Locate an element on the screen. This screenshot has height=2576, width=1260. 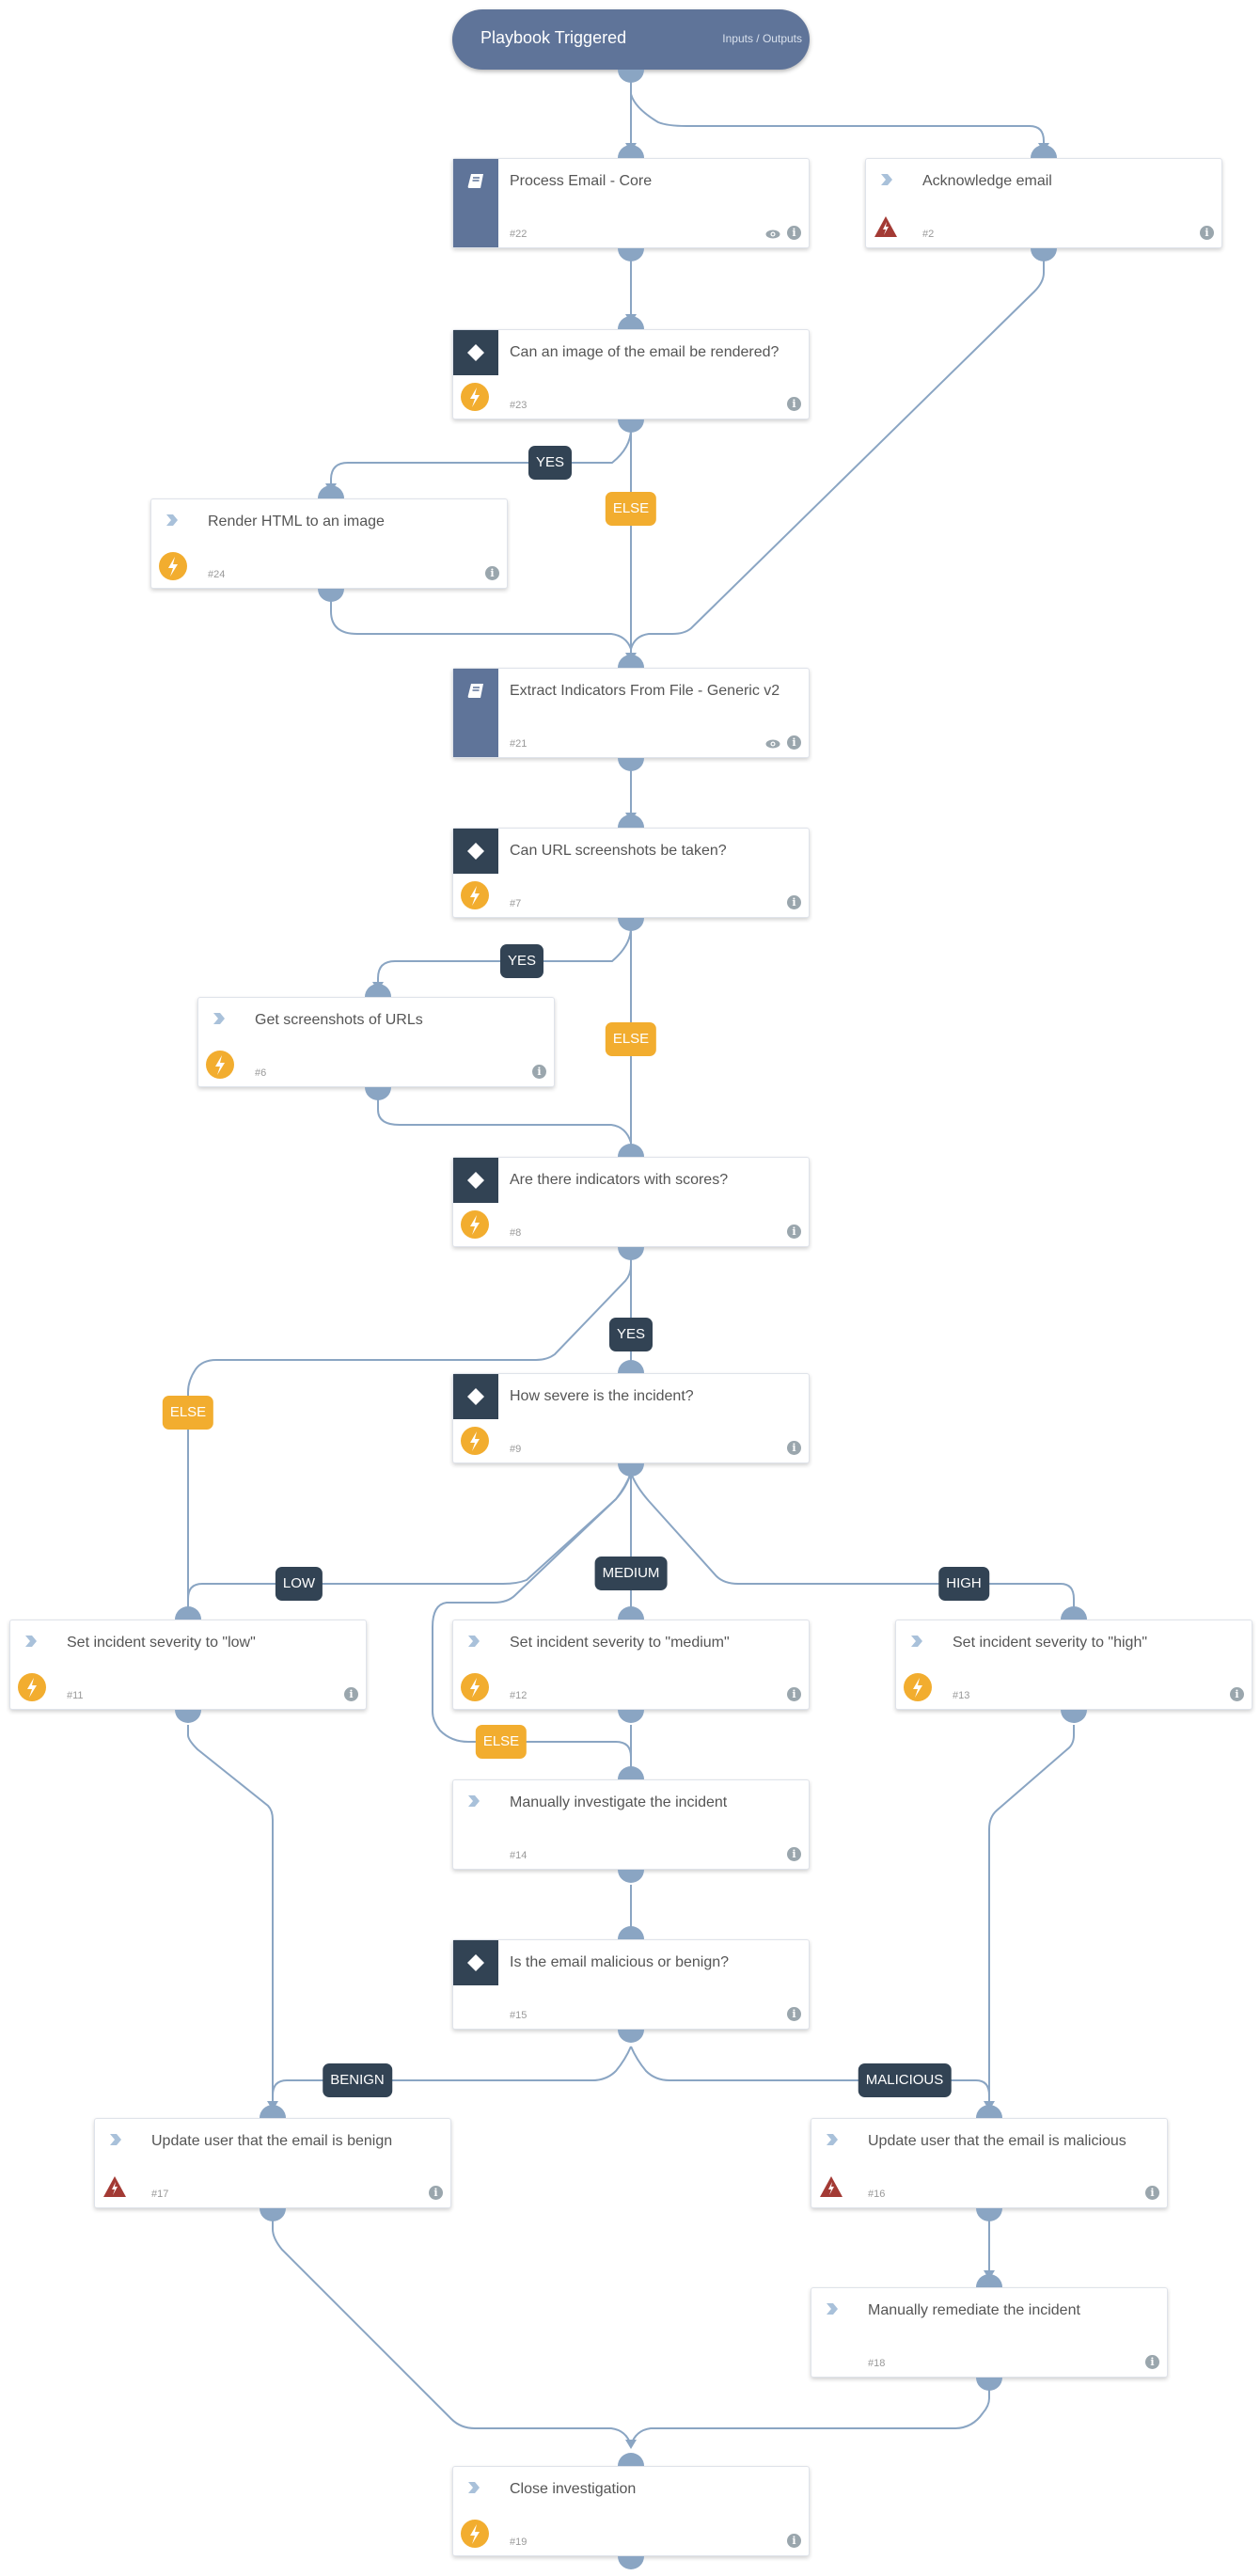
task-id: #21 is located at coordinates (519, 744).